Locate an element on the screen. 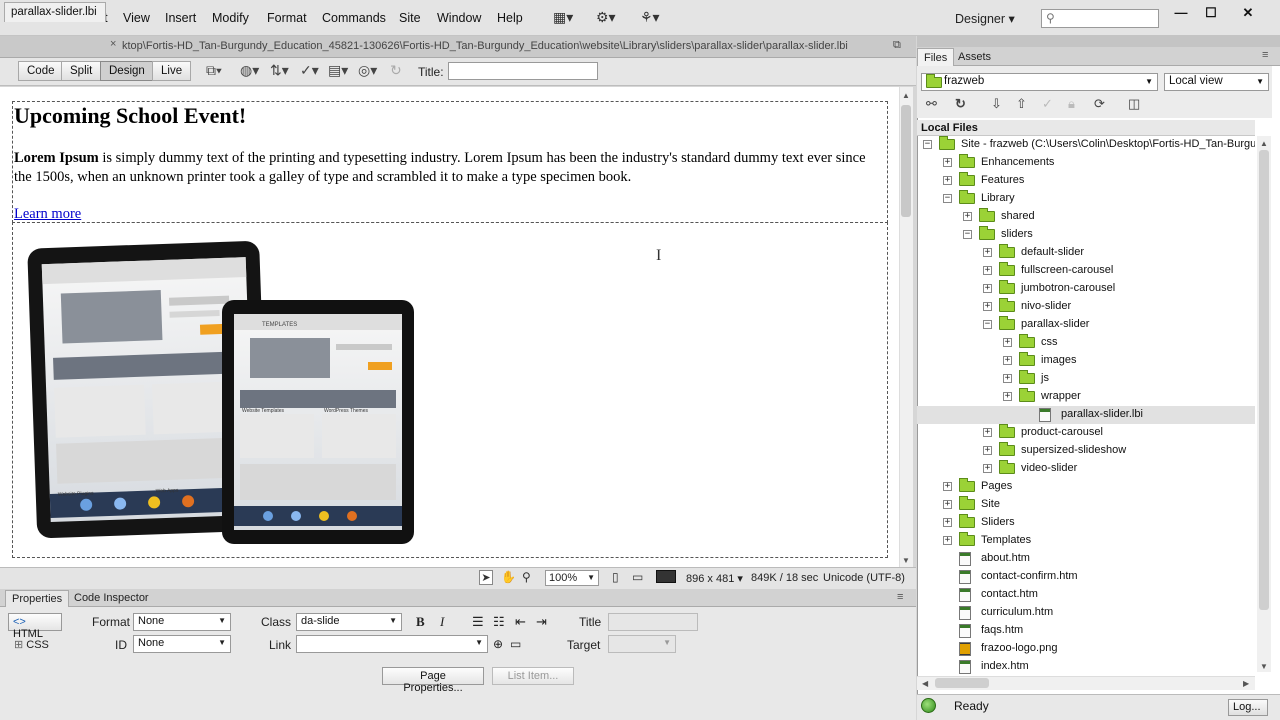 The height and width of the screenshot is (720, 1280). split-view-button: Split is located at coordinates (81, 71).